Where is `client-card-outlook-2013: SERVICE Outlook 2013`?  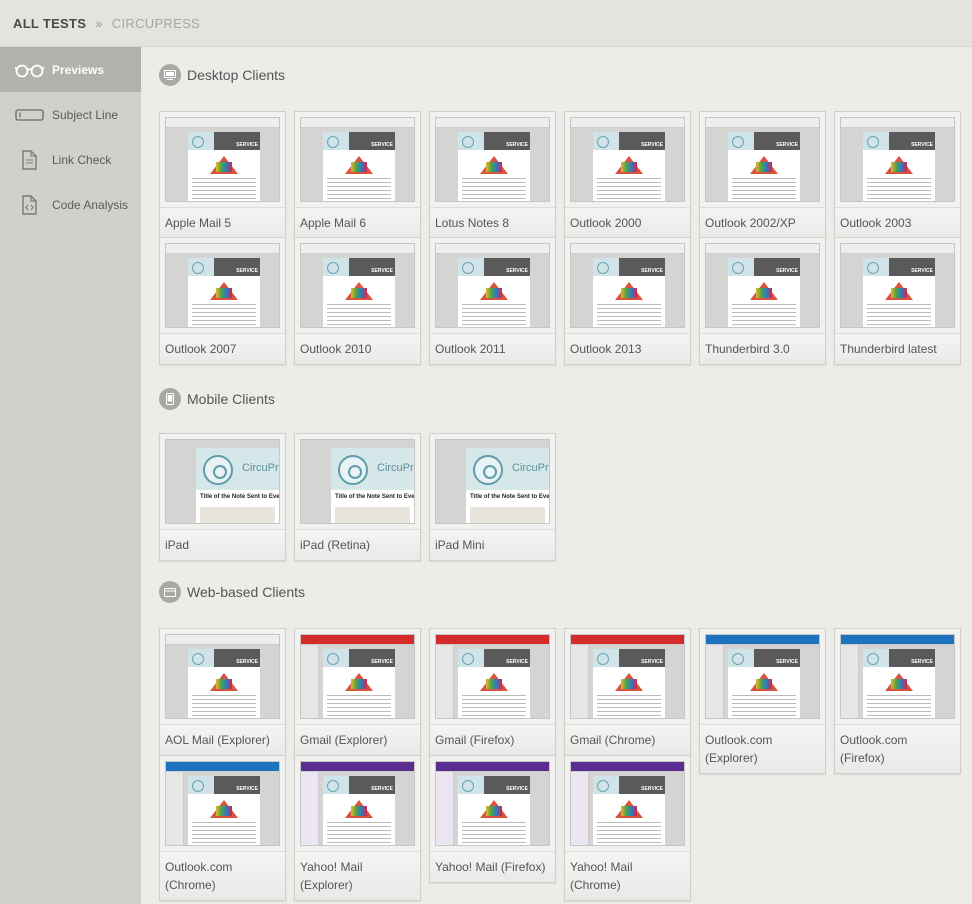 client-card-outlook-2013: SERVICE Outlook 2013 is located at coordinates (627, 301).